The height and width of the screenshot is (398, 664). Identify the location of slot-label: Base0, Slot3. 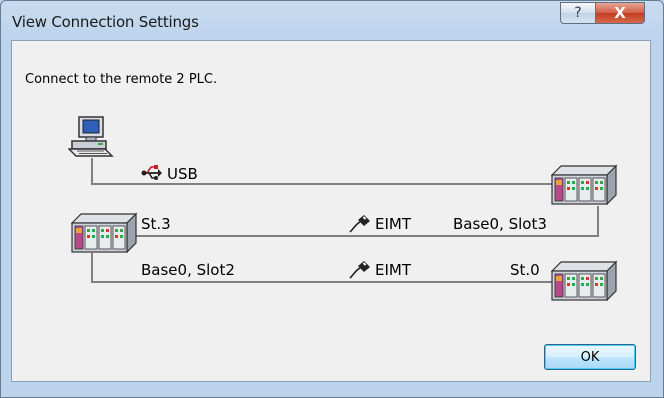
(500, 224).